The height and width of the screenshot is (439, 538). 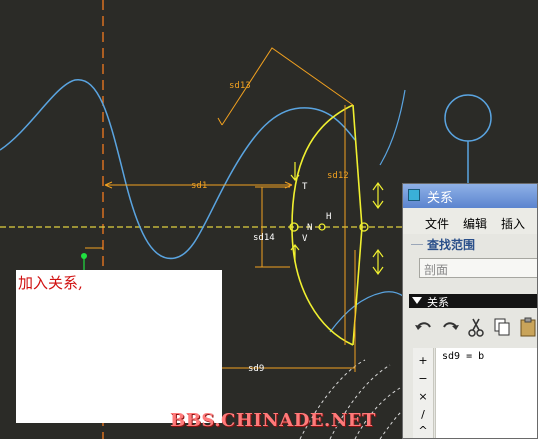 What do you see at coordinates (423, 360) in the screenshot?
I see `plus-operator-button: +` at bounding box center [423, 360].